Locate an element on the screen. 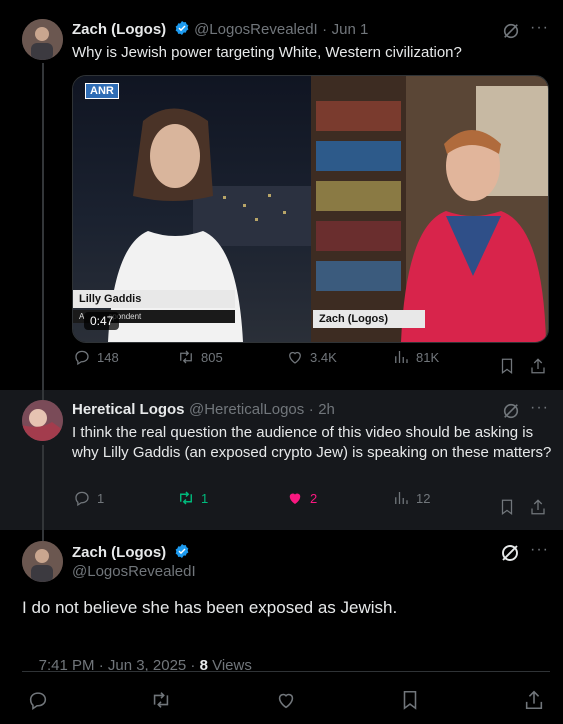 This screenshot has height=724, width=563. tweet-date: Jun 1 is located at coordinates (350, 29).